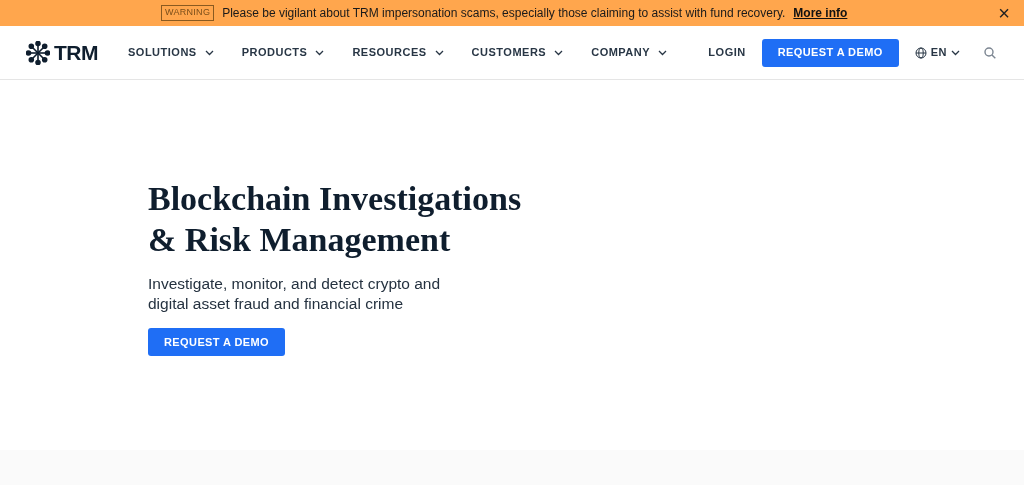 The width and height of the screenshot is (1024, 485). I want to click on login-link: LOGIN, so click(727, 52).